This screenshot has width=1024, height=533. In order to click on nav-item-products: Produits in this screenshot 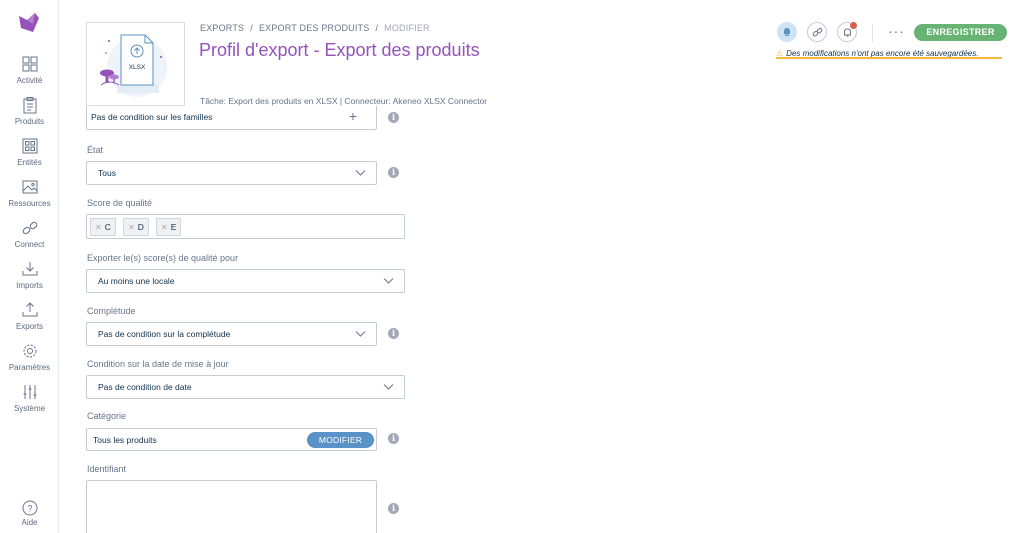, I will do `click(29, 116)`.